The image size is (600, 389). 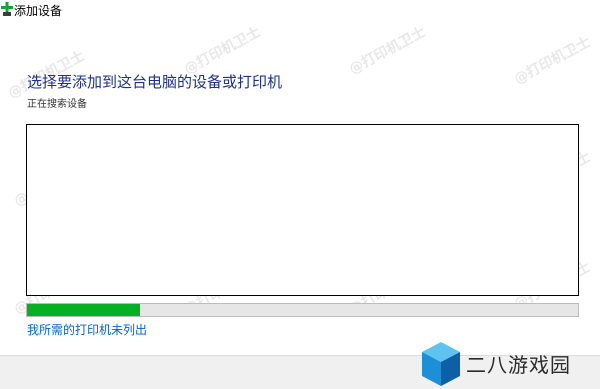 I want to click on page-heading: 选择要添加到这台电脑的设备或打印机, so click(x=155, y=82).